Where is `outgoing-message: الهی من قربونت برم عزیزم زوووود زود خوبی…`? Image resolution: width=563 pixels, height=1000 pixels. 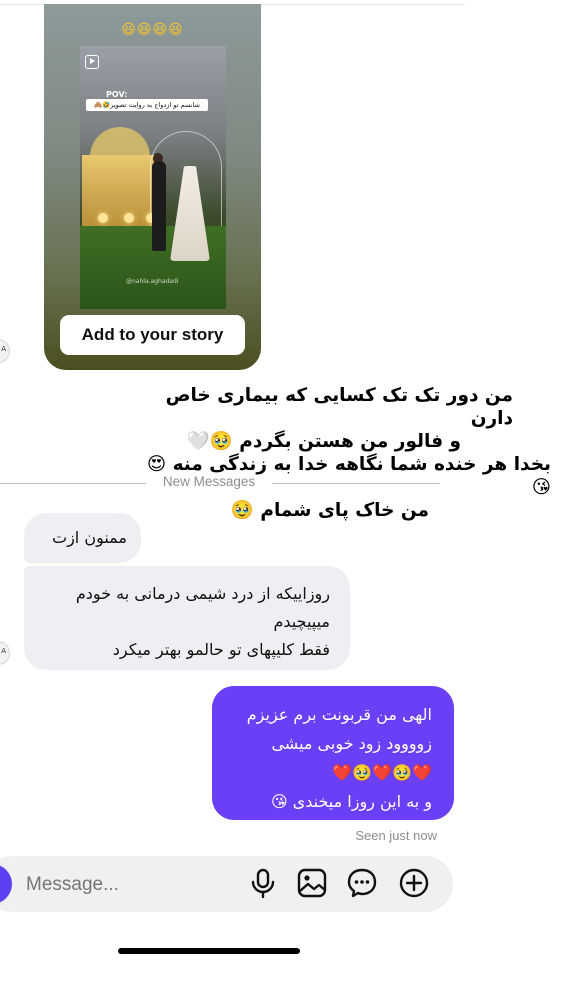 outgoing-message: الهی من قربونت برم عزیزم زوووود زود خوبی… is located at coordinates (333, 753).